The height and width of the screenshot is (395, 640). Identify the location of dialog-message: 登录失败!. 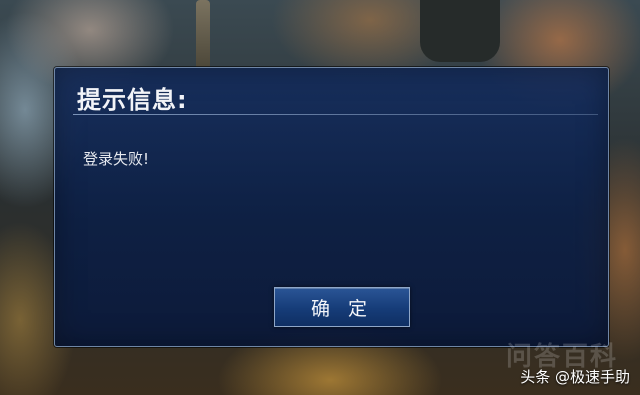
(116, 159).